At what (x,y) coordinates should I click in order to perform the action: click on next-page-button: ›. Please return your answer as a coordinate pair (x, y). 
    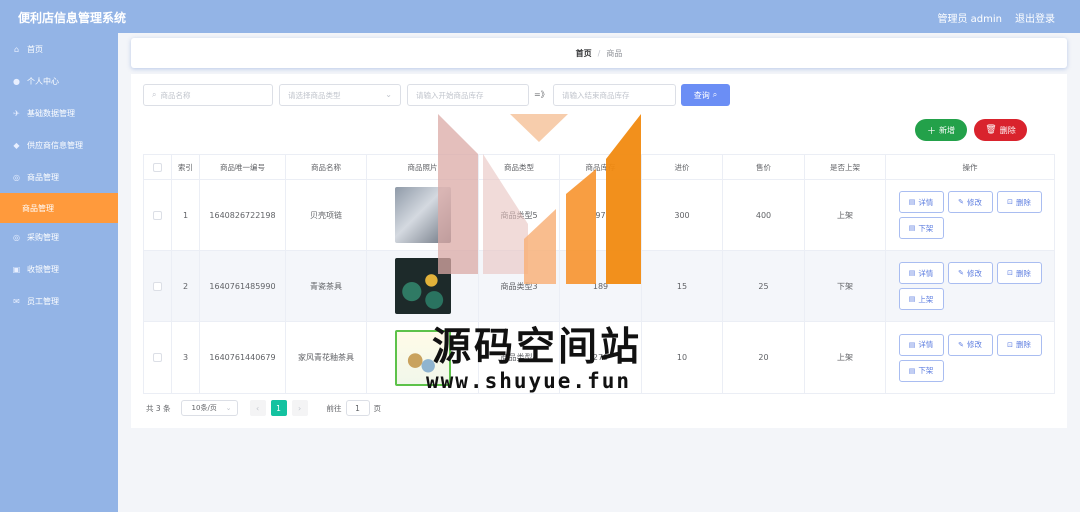
    Looking at the image, I should click on (299, 408).